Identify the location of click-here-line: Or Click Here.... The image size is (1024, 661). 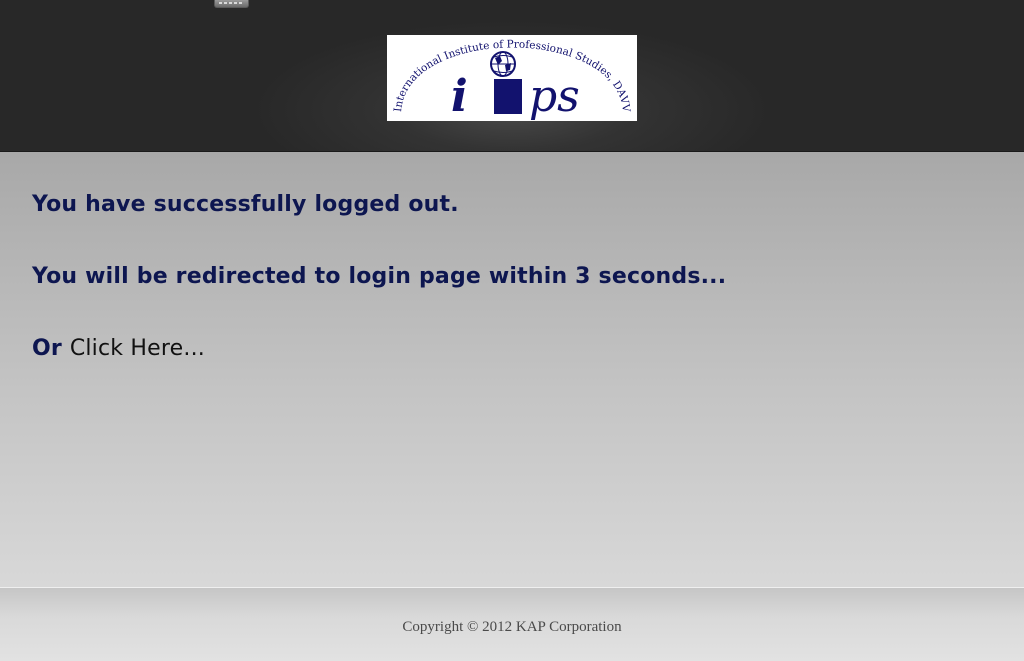
(118, 348).